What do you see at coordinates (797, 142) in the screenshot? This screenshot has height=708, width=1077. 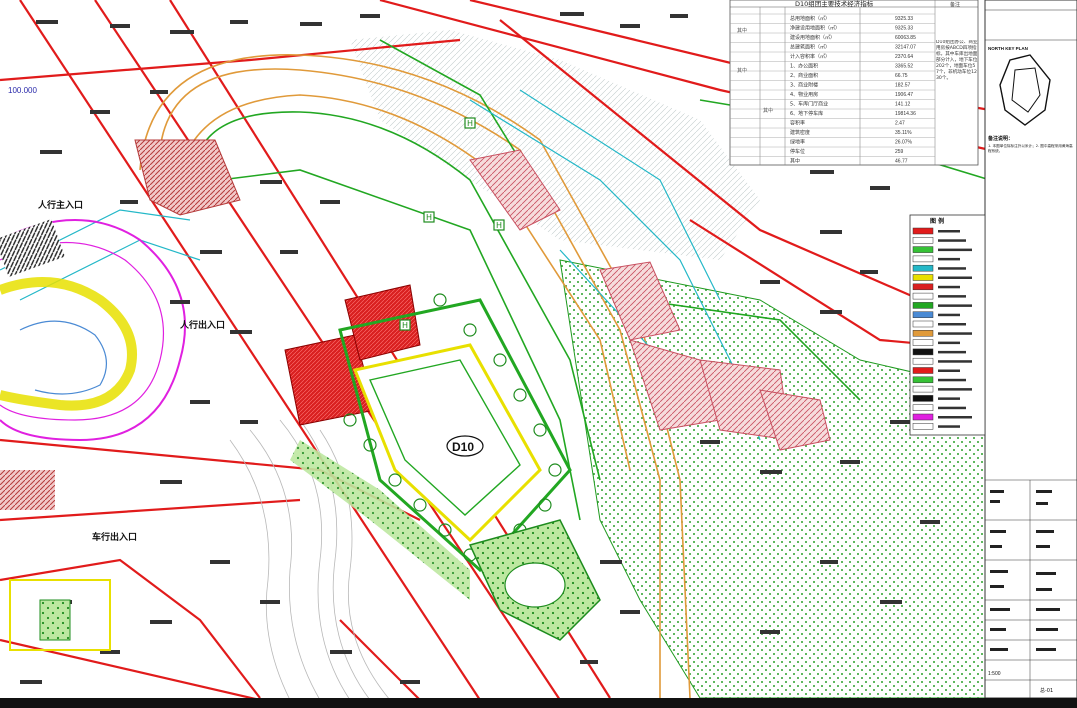 I see `table-row-label: 绿地率` at bounding box center [797, 142].